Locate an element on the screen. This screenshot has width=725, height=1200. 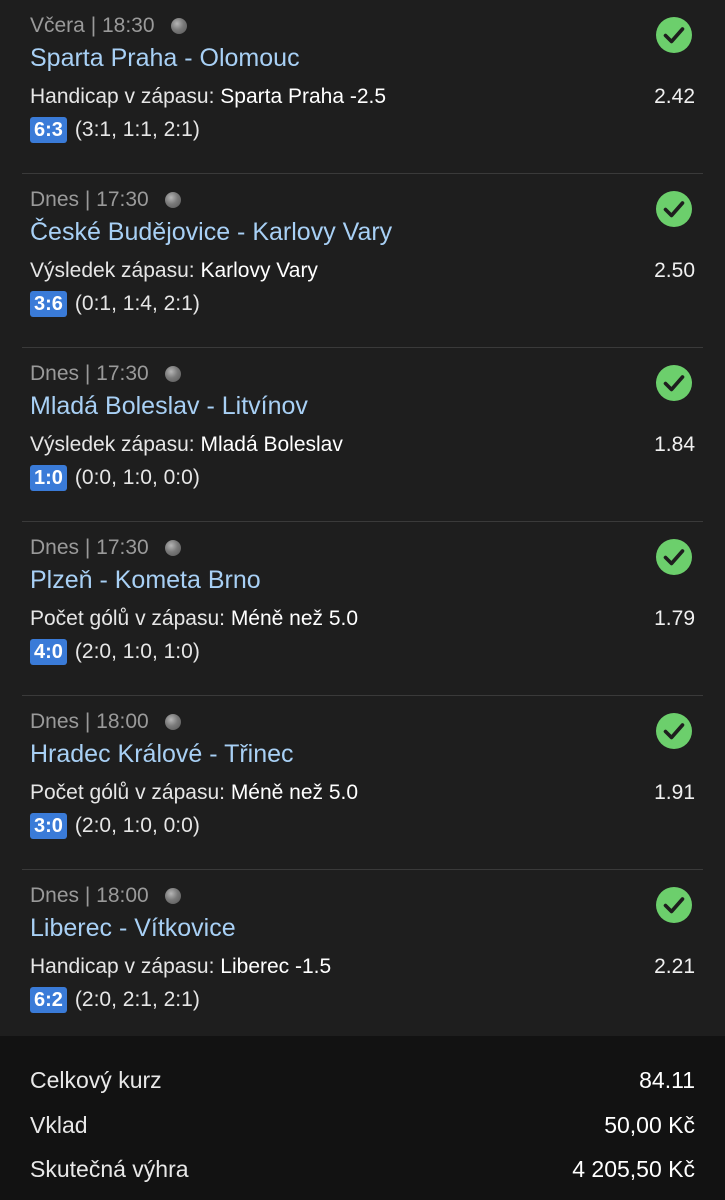
bet-odds: 2.21 is located at coordinates (674, 966).